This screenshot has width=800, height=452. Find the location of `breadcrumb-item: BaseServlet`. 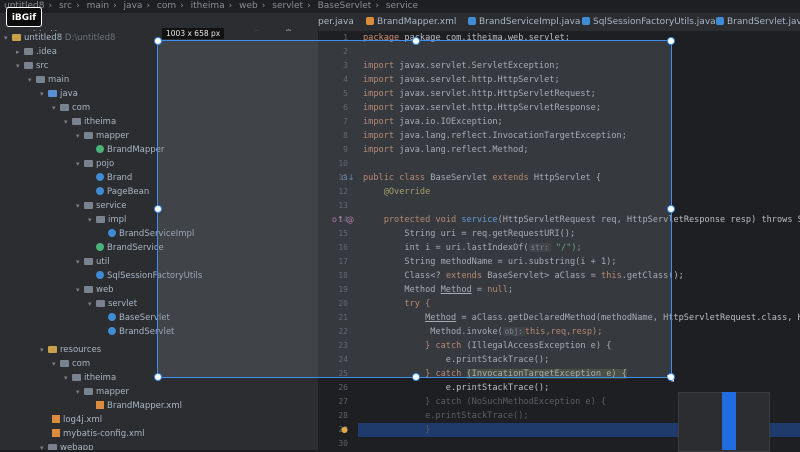

breadcrumb-item: BaseServlet is located at coordinates (345, 6).